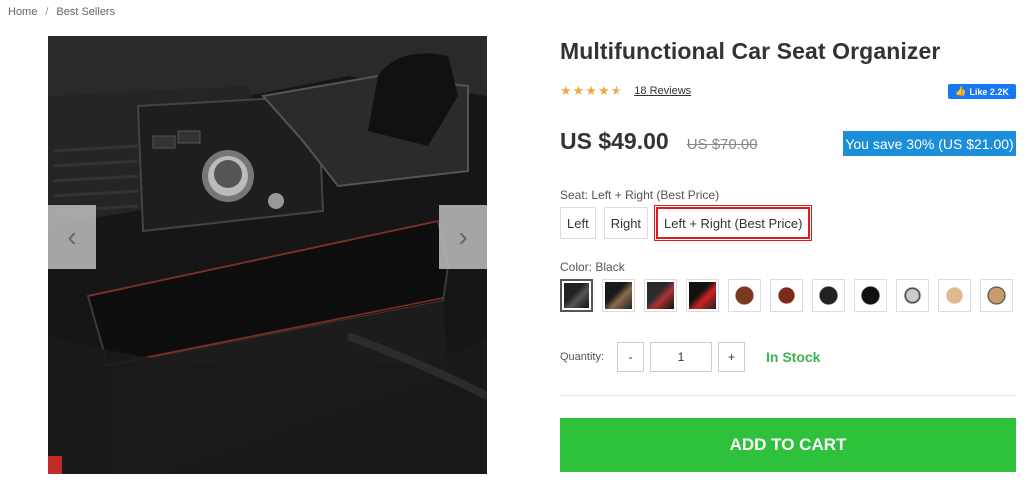 The height and width of the screenshot is (484, 1032). What do you see at coordinates (733, 223) in the screenshot?
I see `seat-option-left-right: Left + Right (Best Price)` at bounding box center [733, 223].